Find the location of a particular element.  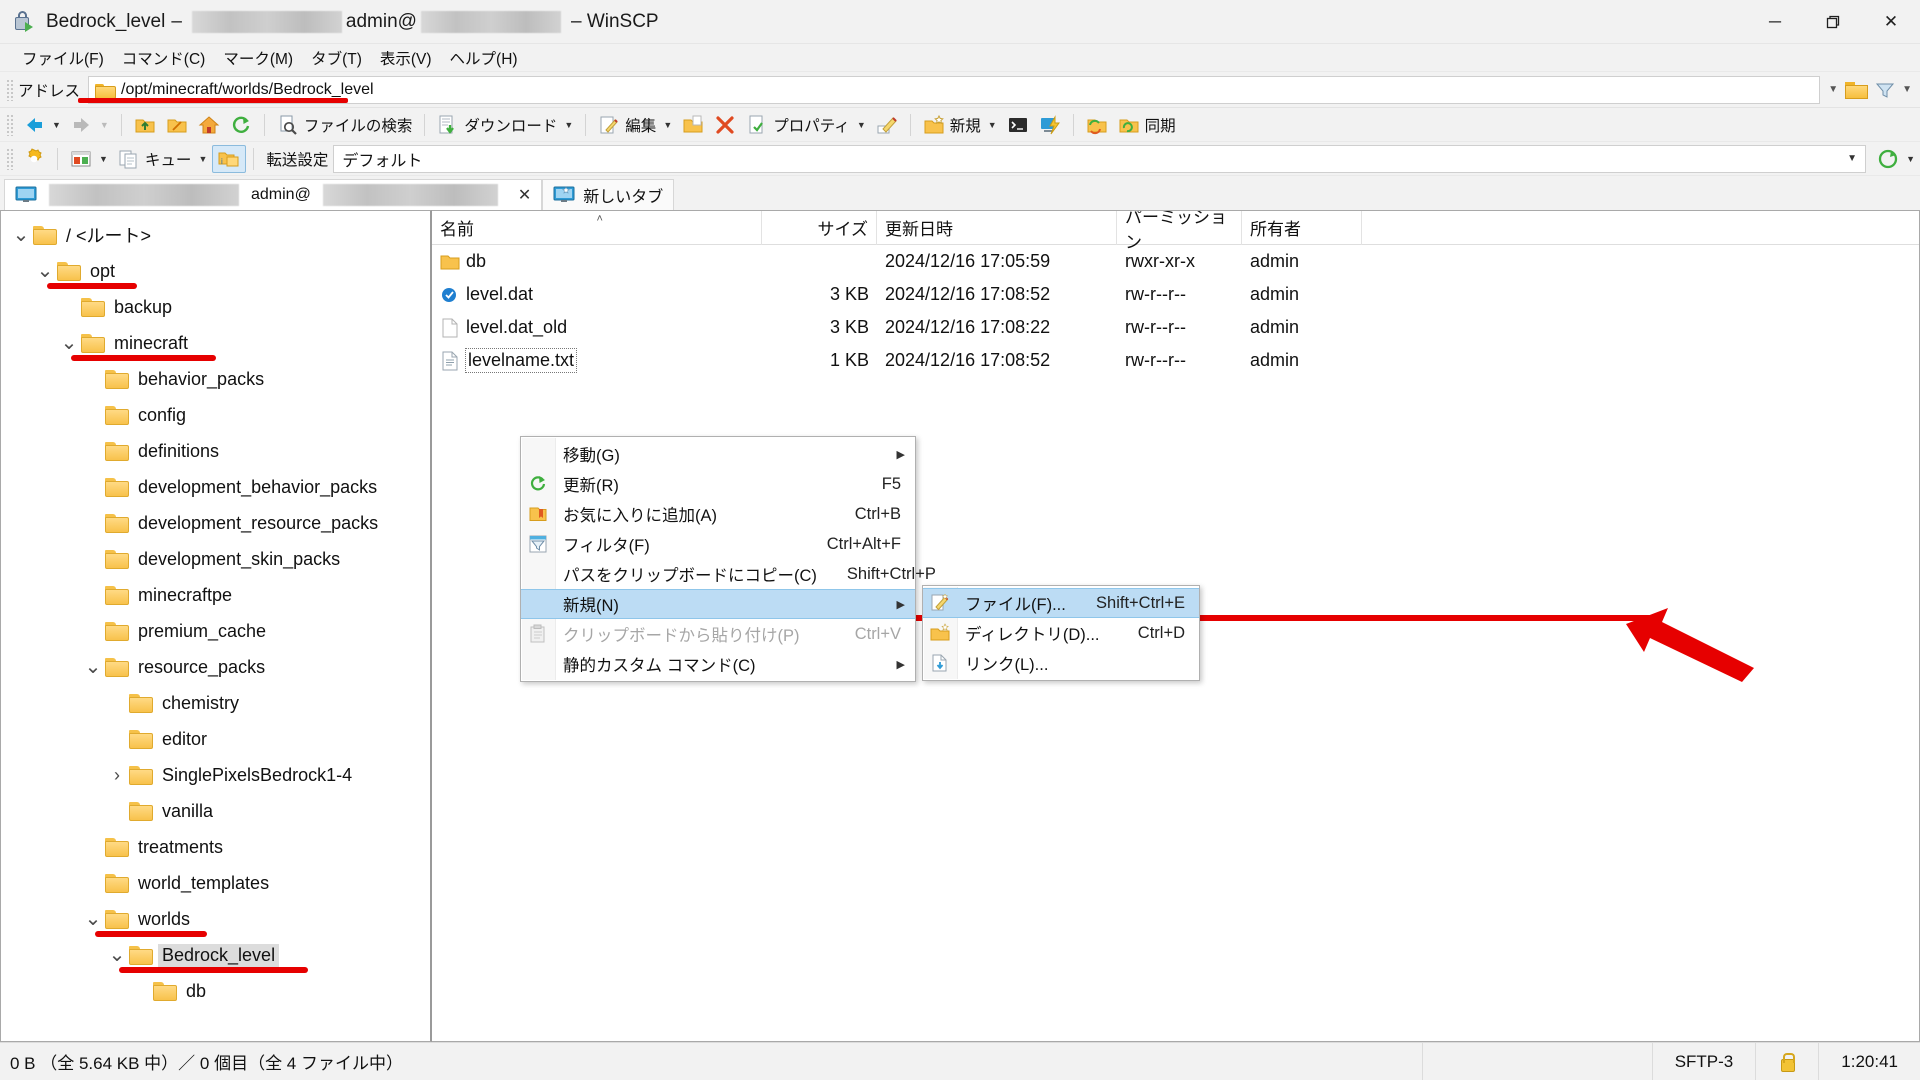

filter-icon-toolbar is located at coordinates (1885, 90).